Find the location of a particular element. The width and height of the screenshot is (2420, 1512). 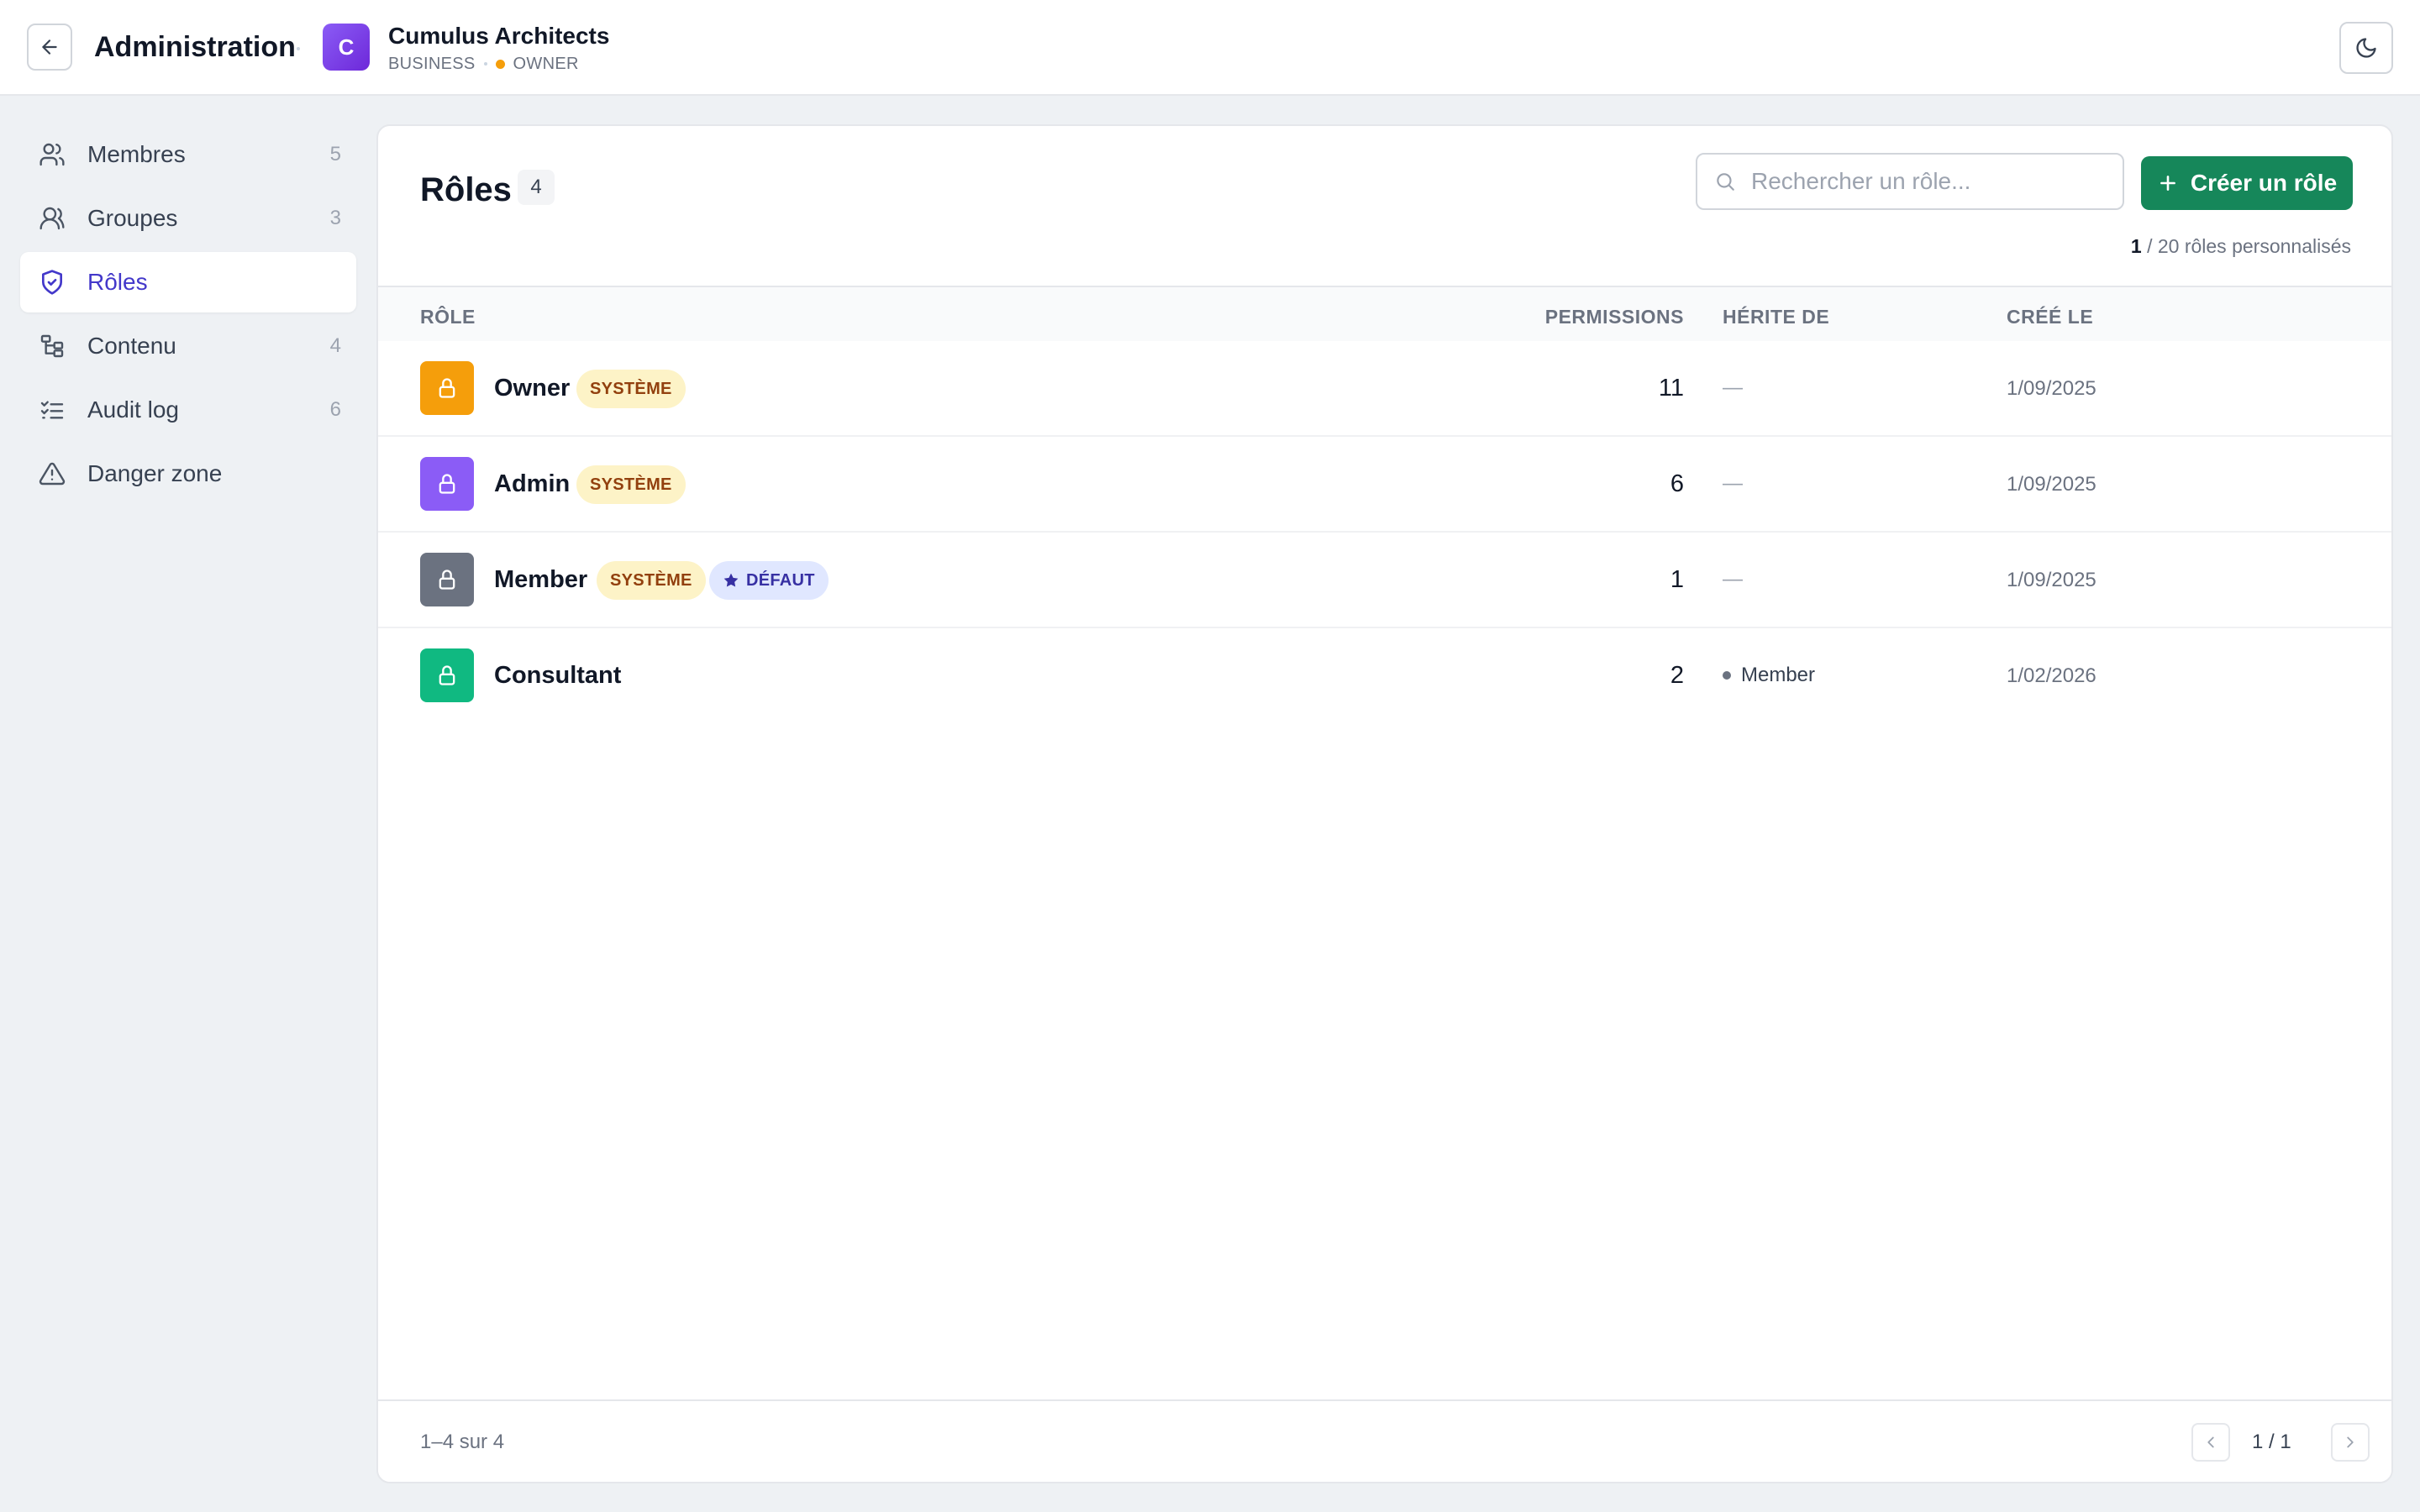

permission-count: 6 is located at coordinates (1677, 483).